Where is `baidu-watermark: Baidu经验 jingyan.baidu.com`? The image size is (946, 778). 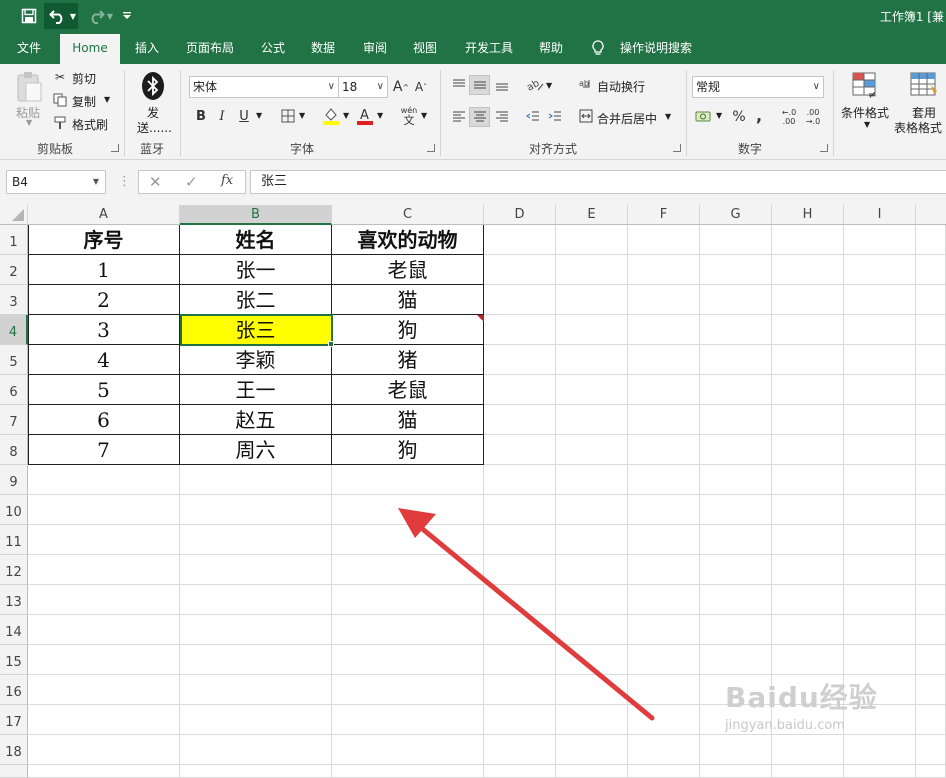 baidu-watermark: Baidu经验 jingyan.baidu.com is located at coordinates (801, 704).